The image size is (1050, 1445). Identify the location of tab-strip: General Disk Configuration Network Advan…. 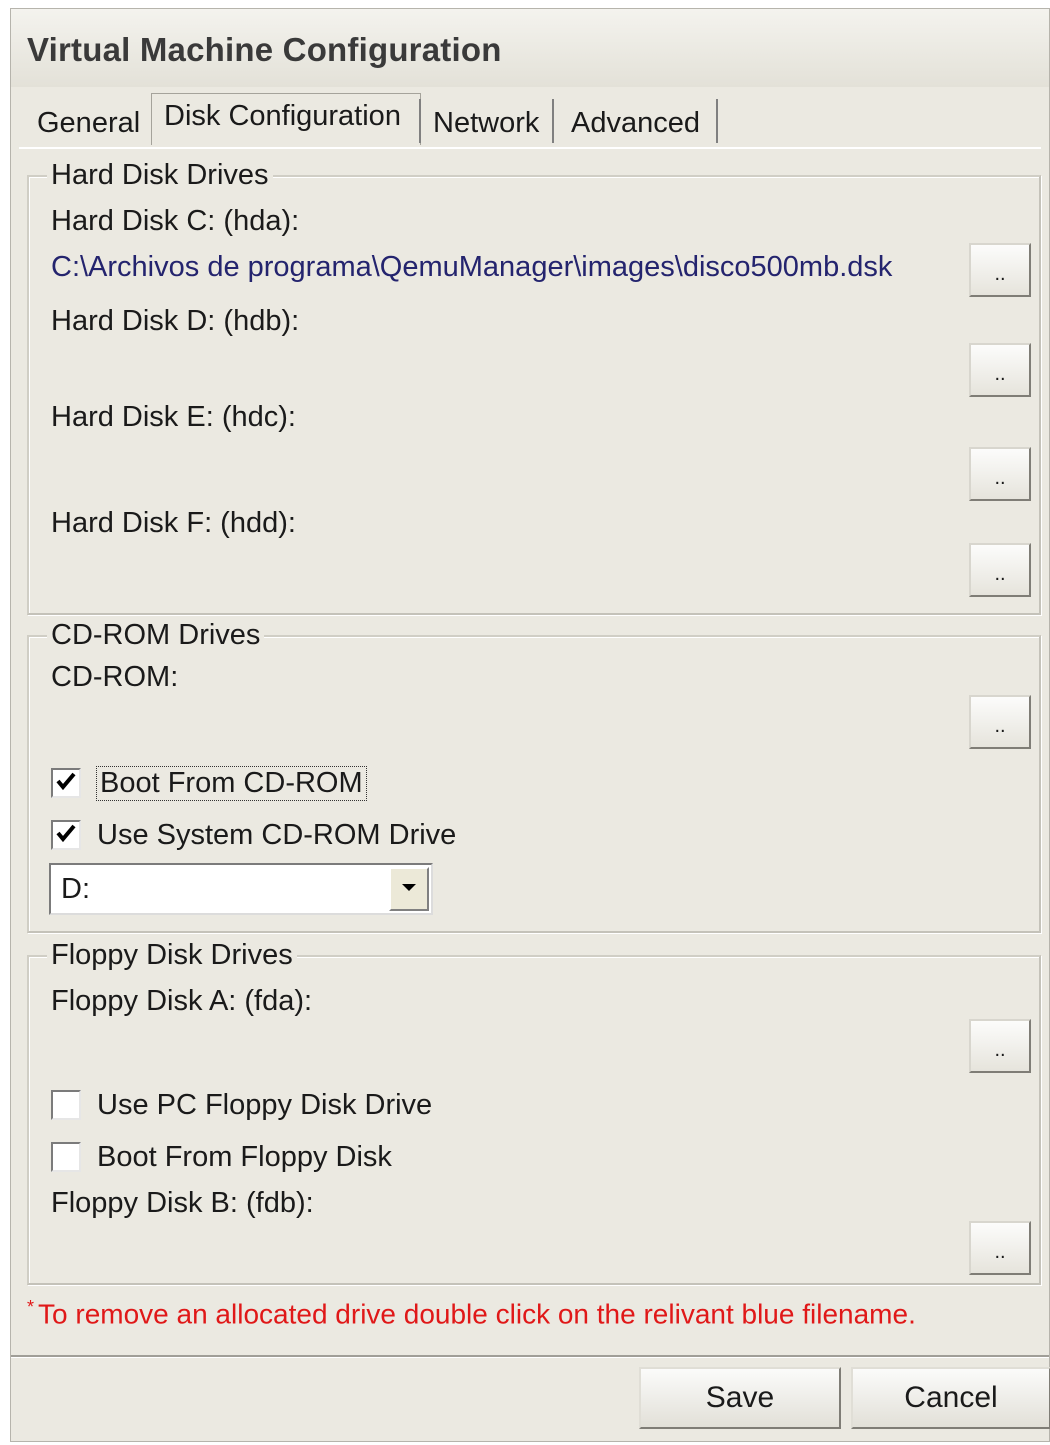
(530, 121).